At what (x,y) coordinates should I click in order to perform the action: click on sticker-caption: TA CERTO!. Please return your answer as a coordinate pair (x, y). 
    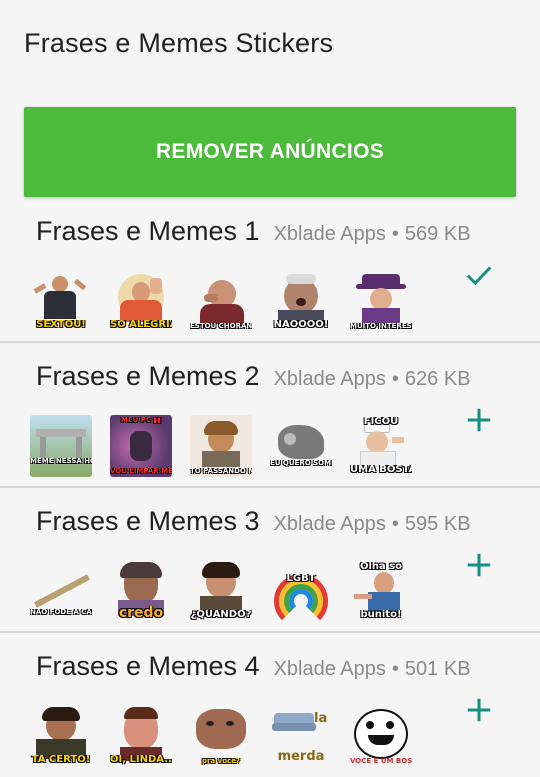
    Looking at the image, I should click on (61, 760).